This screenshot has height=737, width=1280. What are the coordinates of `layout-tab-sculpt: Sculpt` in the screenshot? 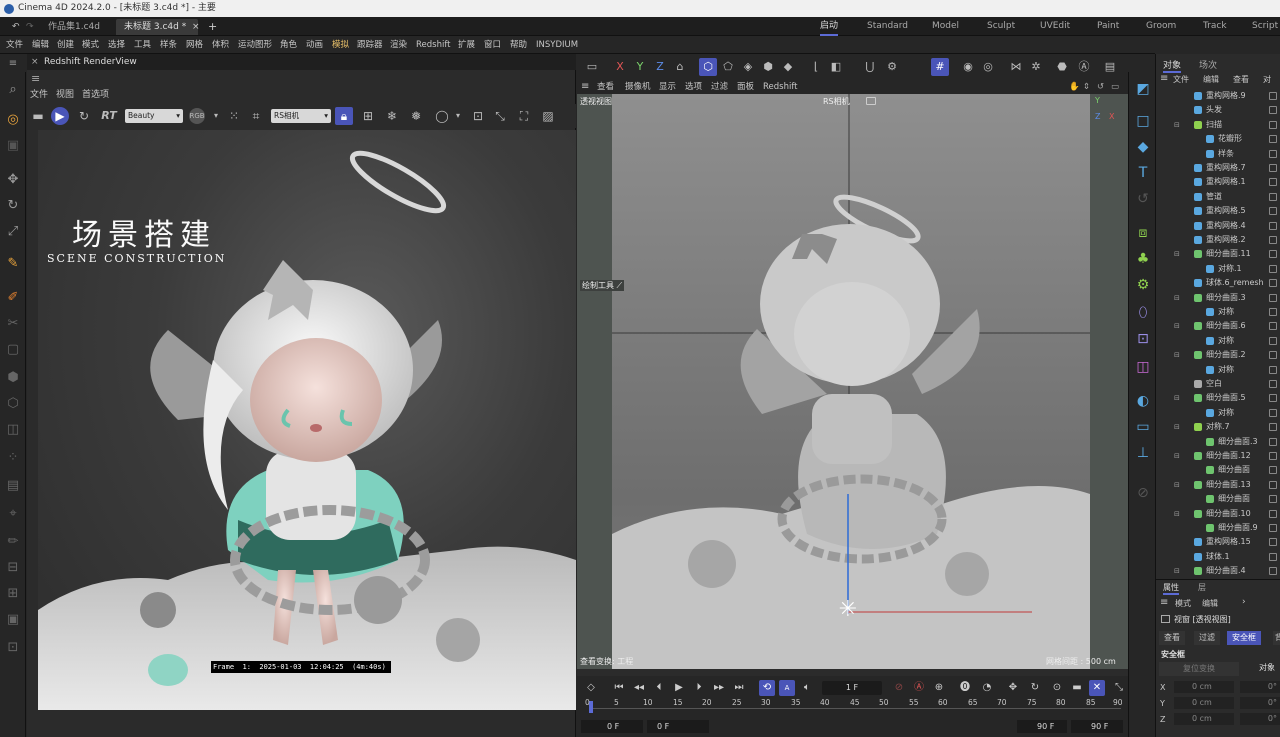 It's located at (1001, 26).